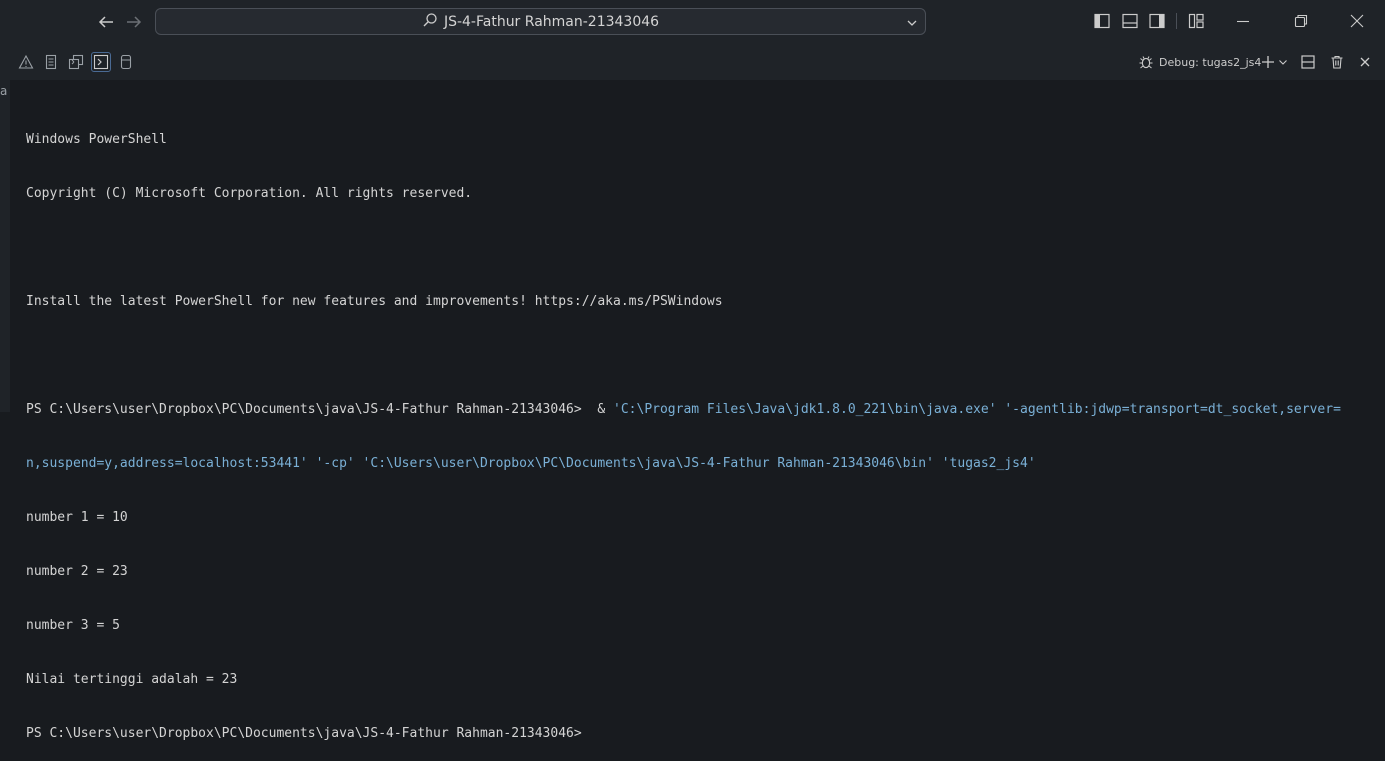 The height and width of the screenshot is (761, 1385). I want to click on kill-terminal-icon, so click(1337, 62).